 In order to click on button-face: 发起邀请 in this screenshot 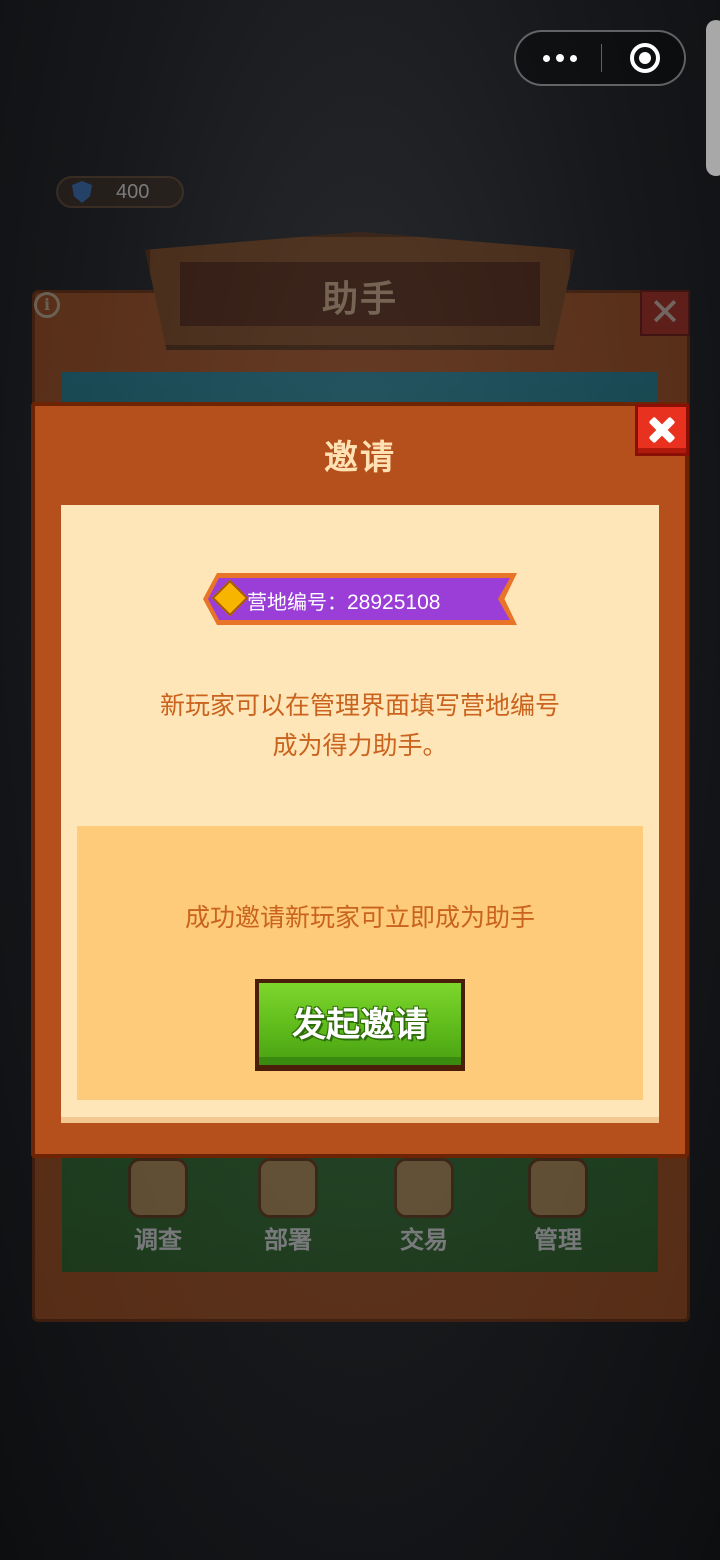, I will do `click(360, 1024)`.